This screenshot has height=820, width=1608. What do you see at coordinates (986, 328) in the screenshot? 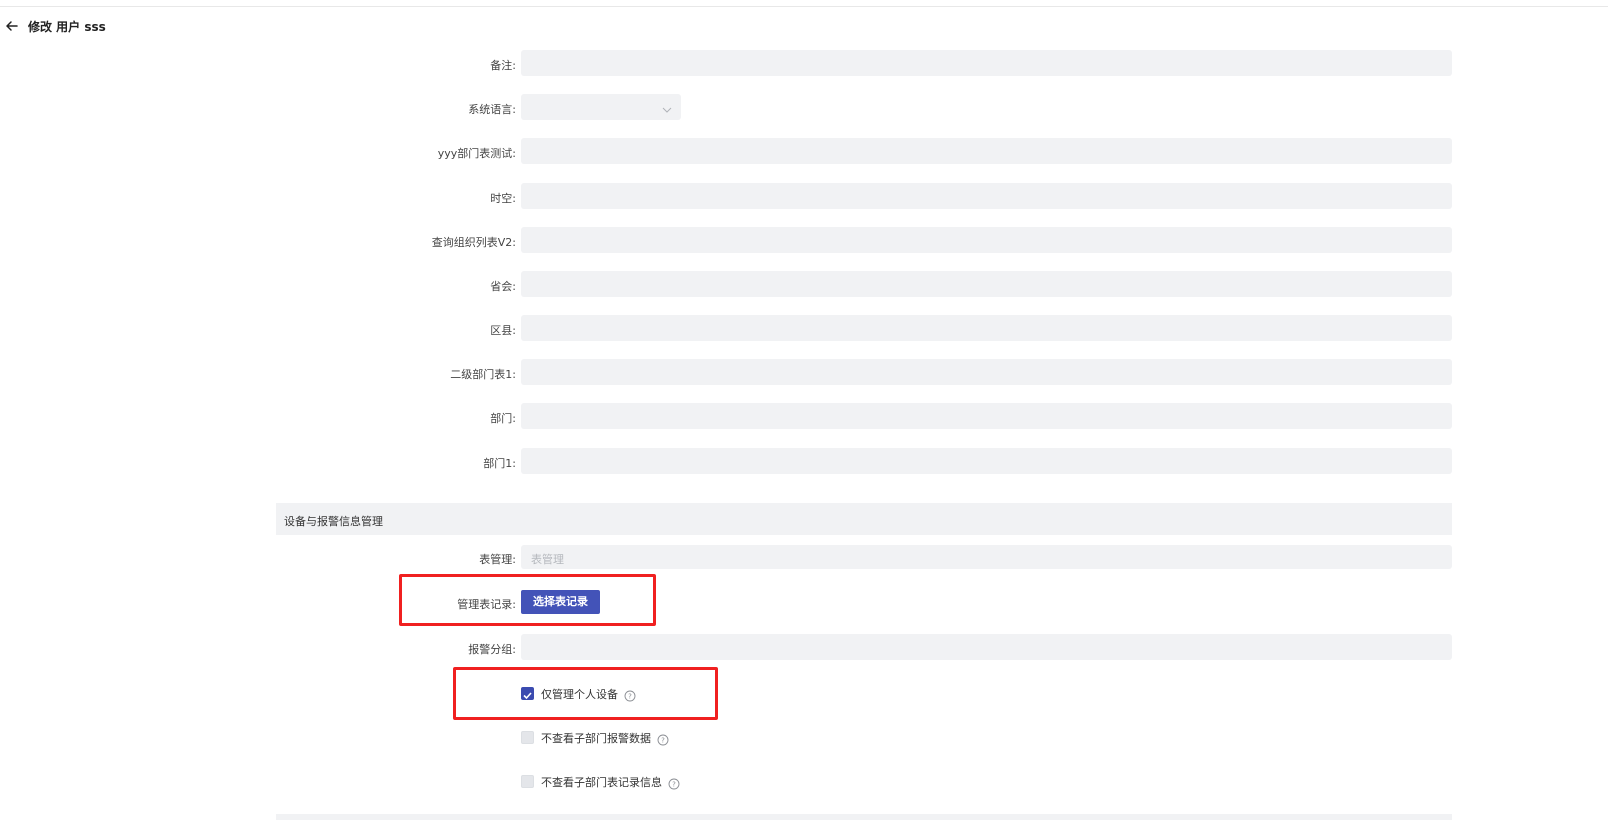
I see `county-input` at bounding box center [986, 328].